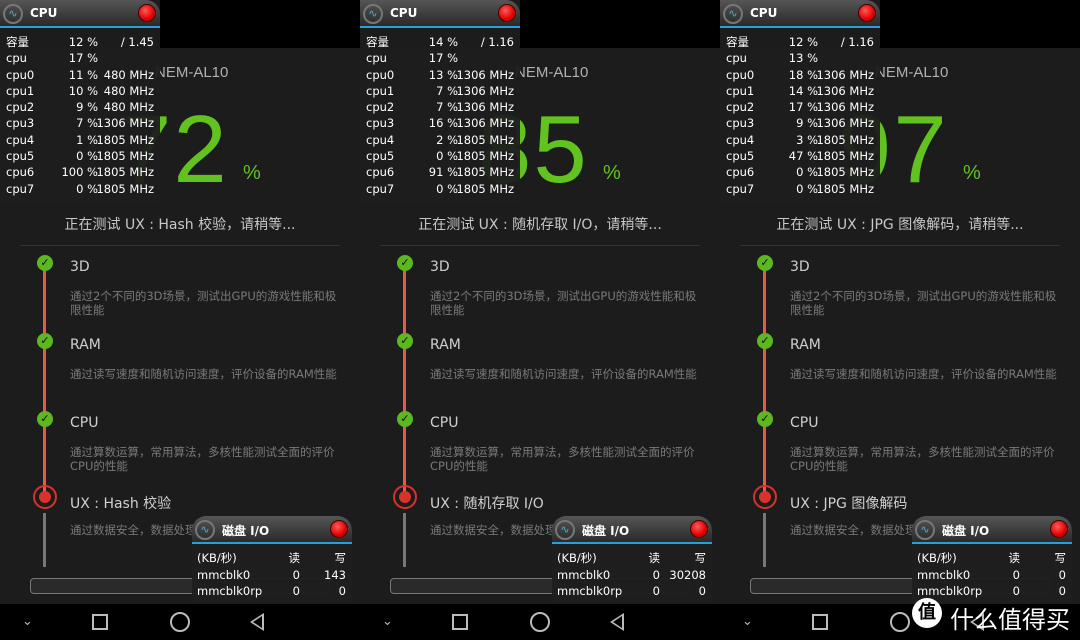 Image resolution: width=1080 pixels, height=640 pixels. What do you see at coordinates (764, 540) in the screenshot?
I see `timeline-line-pending` at bounding box center [764, 540].